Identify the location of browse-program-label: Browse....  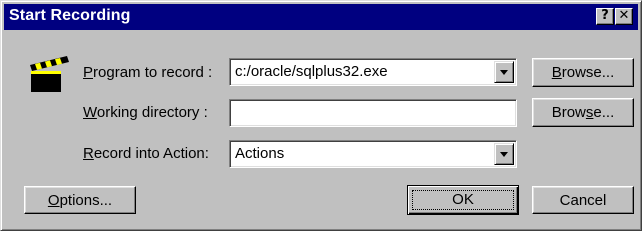
(583, 72).